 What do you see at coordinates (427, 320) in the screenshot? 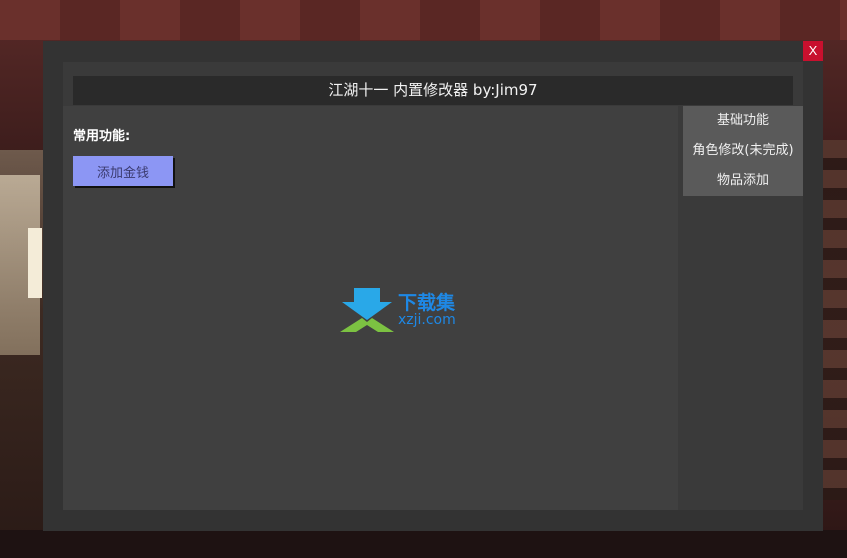
I see `watermark-text-en: xzji.com` at bounding box center [427, 320].